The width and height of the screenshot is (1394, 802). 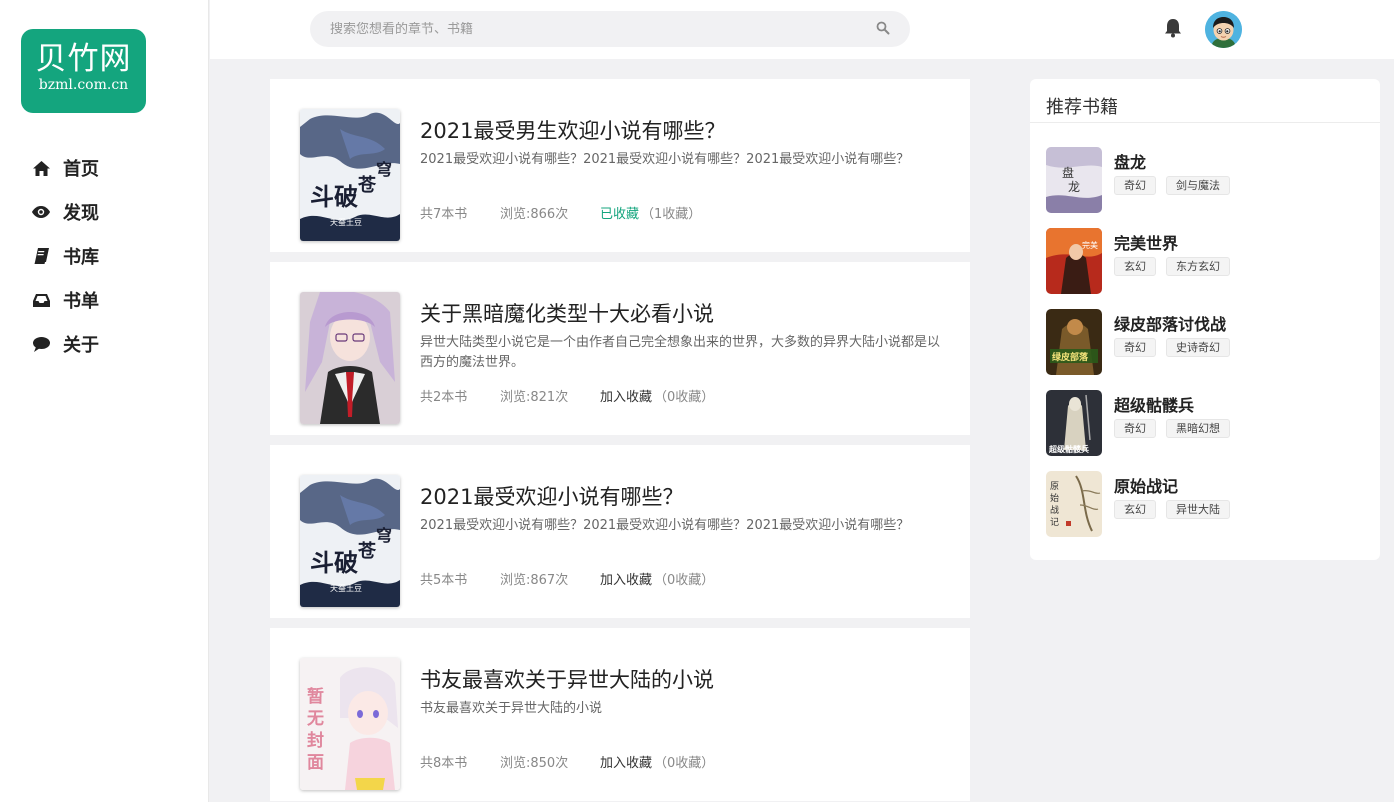 I want to click on book-title: 完美世界, so click(x=1146, y=242).